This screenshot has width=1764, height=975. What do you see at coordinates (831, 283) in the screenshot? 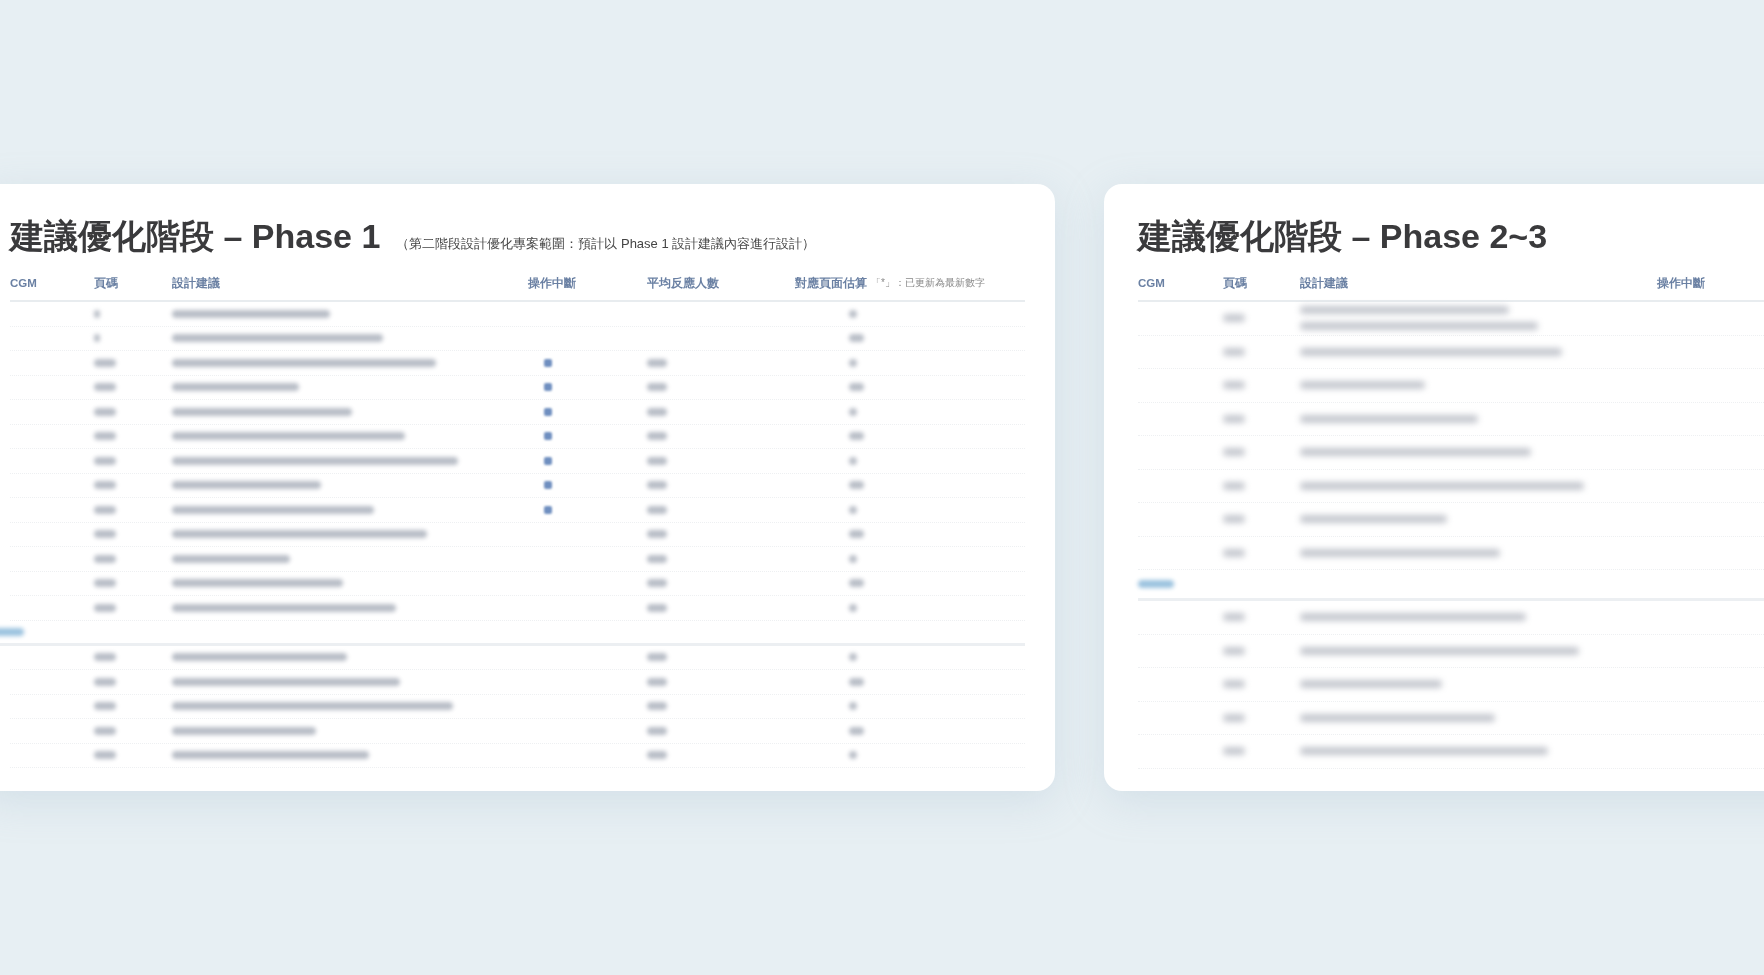
I see `column-header: 對應頁面估算` at bounding box center [831, 283].